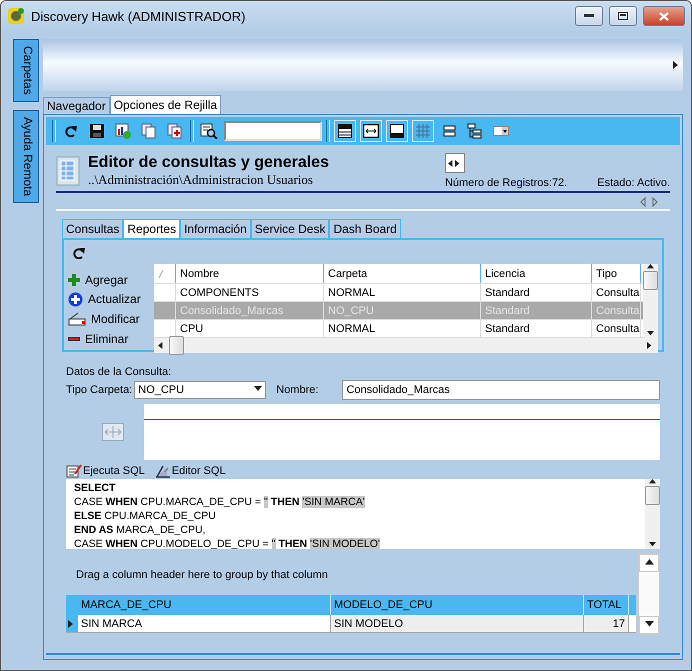 This screenshot has width=692, height=671. What do you see at coordinates (297, 390) in the screenshot?
I see `field-label: Nombre:` at bounding box center [297, 390].